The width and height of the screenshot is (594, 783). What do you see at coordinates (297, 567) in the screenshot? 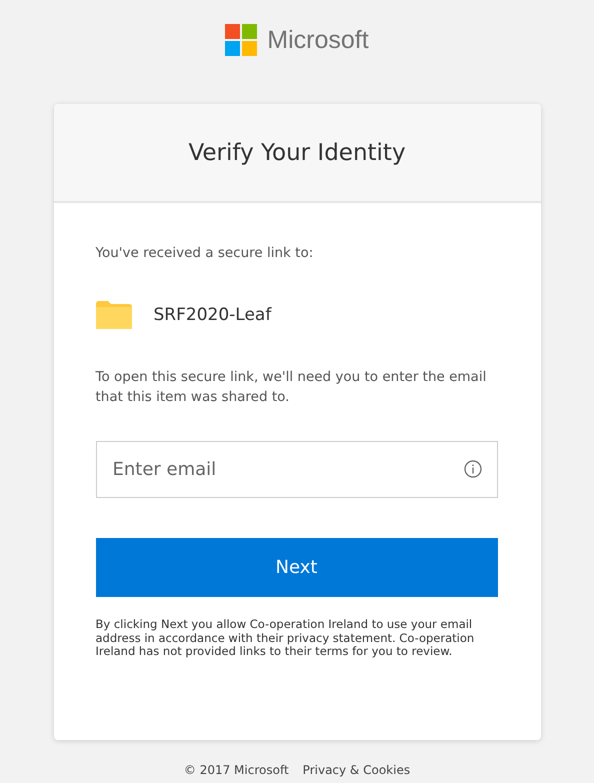
I see `next-button: Next` at bounding box center [297, 567].